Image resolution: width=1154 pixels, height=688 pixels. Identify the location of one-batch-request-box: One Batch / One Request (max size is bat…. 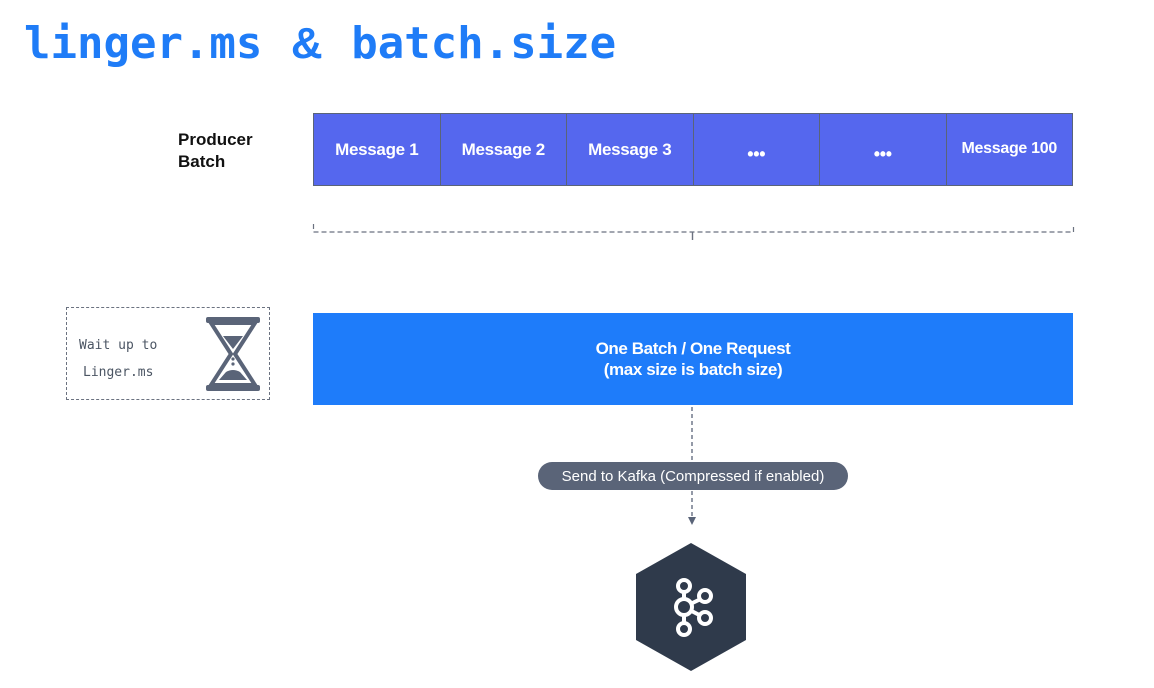
(693, 359).